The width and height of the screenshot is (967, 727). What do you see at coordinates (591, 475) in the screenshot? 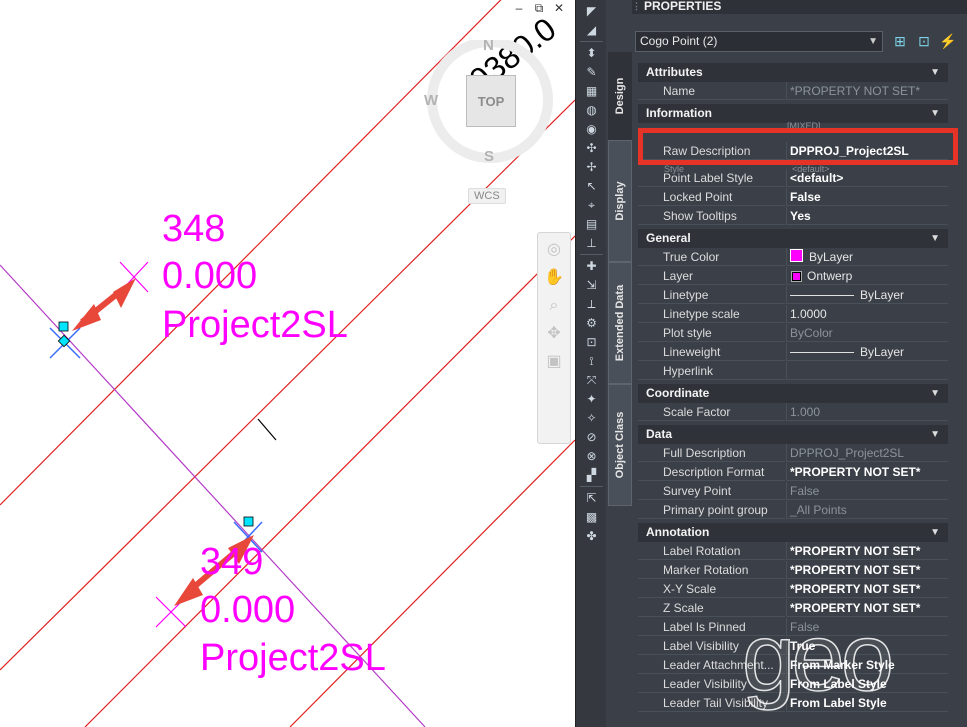
I see `tool-icon-23: ▞` at bounding box center [591, 475].